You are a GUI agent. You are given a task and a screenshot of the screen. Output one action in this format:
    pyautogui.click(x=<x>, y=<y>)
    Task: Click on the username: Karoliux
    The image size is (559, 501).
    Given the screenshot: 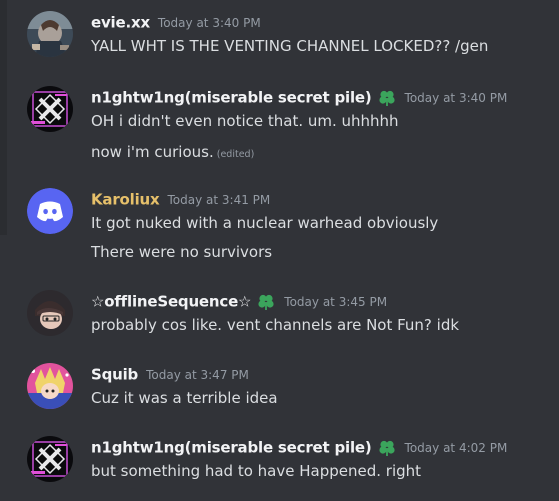 What is the action you would take?
    pyautogui.click(x=125, y=200)
    